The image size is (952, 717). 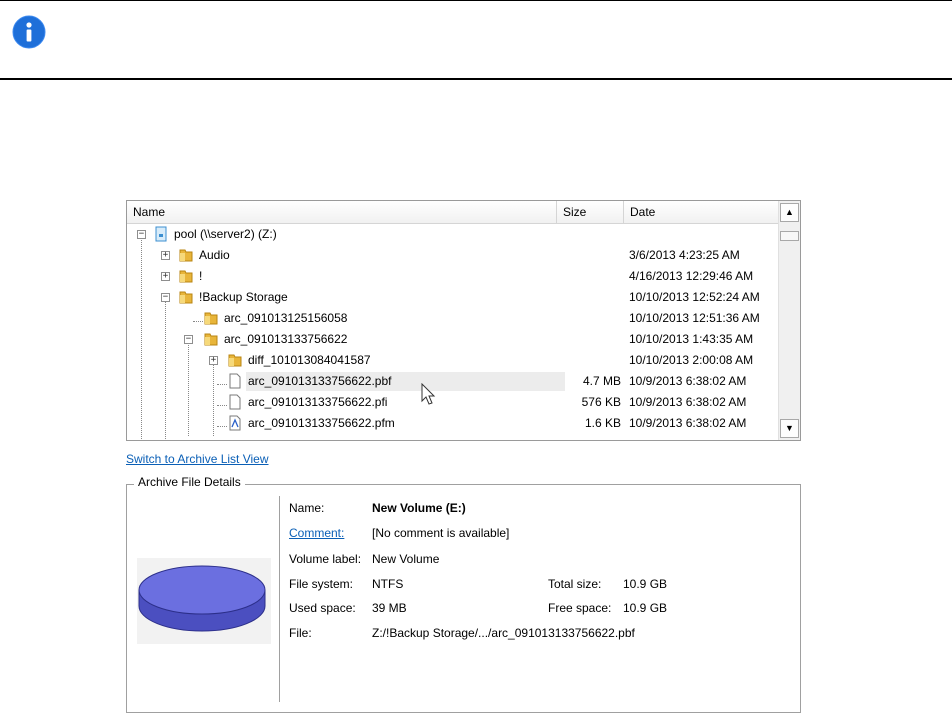 What do you see at coordinates (694, 297) in the screenshot?
I see `tree-item-date: 10/10/2013 12:52:24 AM` at bounding box center [694, 297].